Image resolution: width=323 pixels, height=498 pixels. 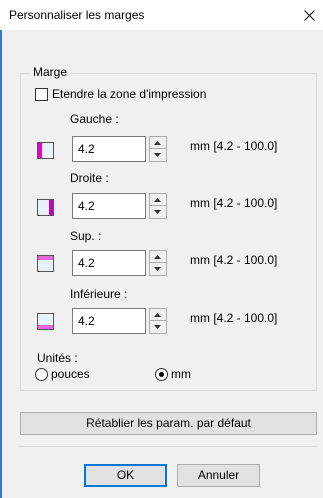 What do you see at coordinates (218, 475) in the screenshot?
I see `cancel-button: Annuler` at bounding box center [218, 475].